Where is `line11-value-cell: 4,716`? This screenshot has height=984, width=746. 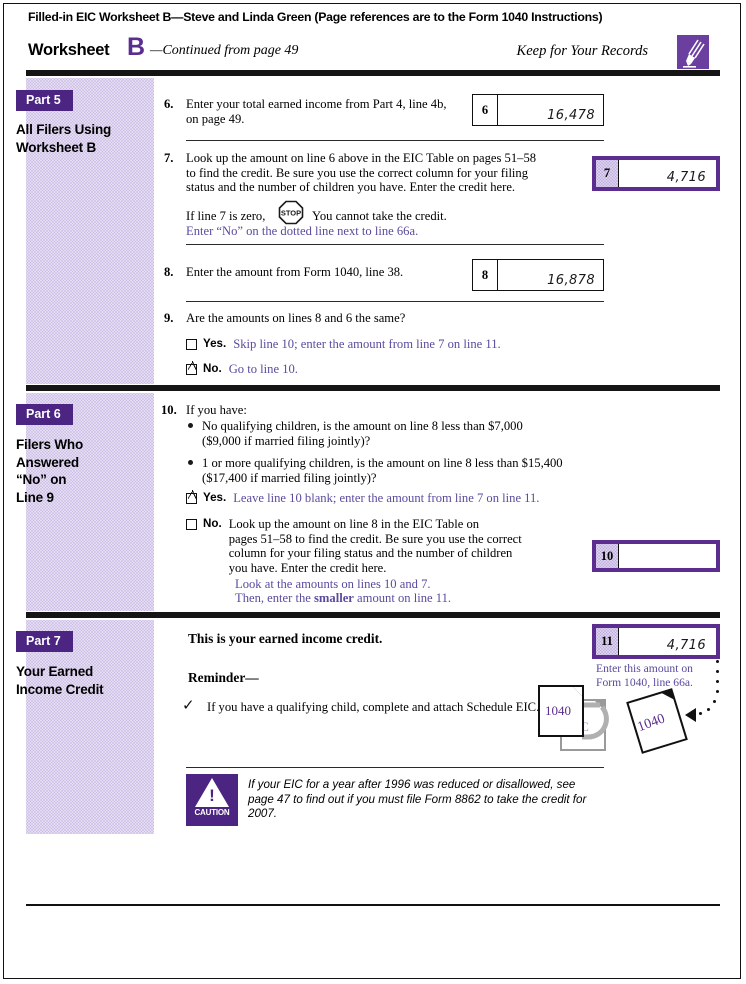 line11-value-cell: 4,716 is located at coordinates (667, 641).